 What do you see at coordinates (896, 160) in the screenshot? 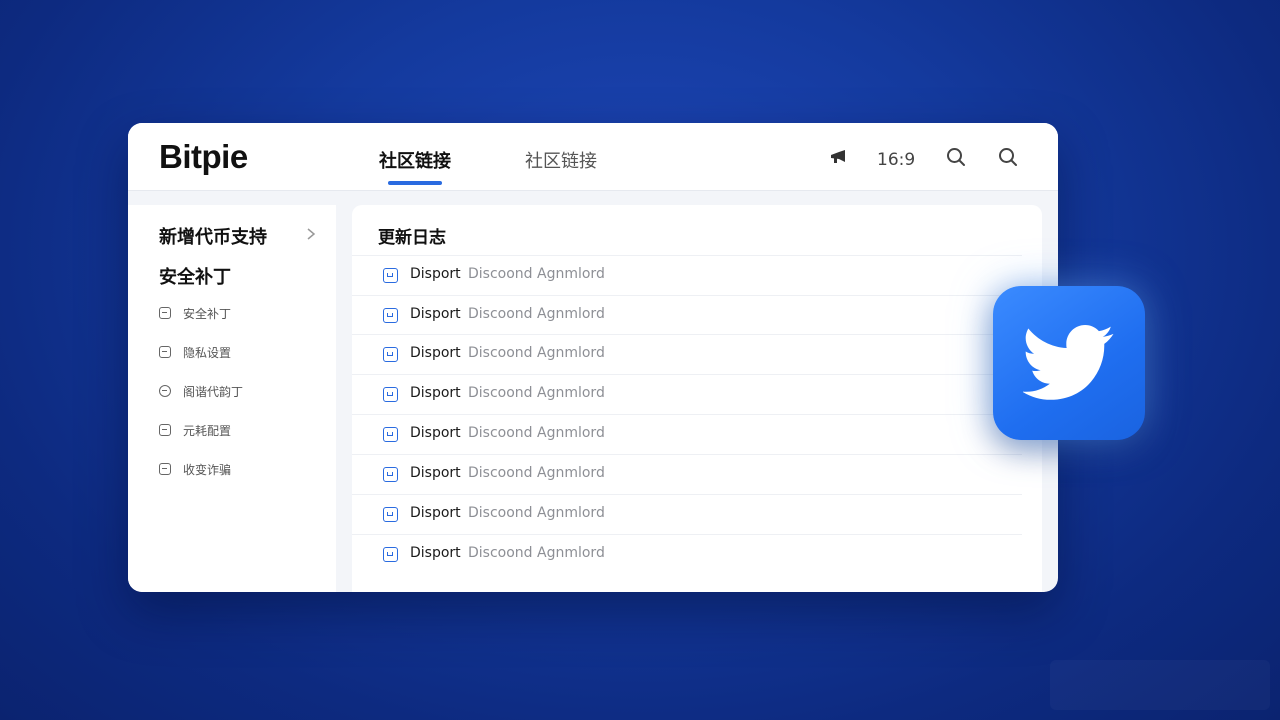
I see `aspect-label: 16:9` at bounding box center [896, 160].